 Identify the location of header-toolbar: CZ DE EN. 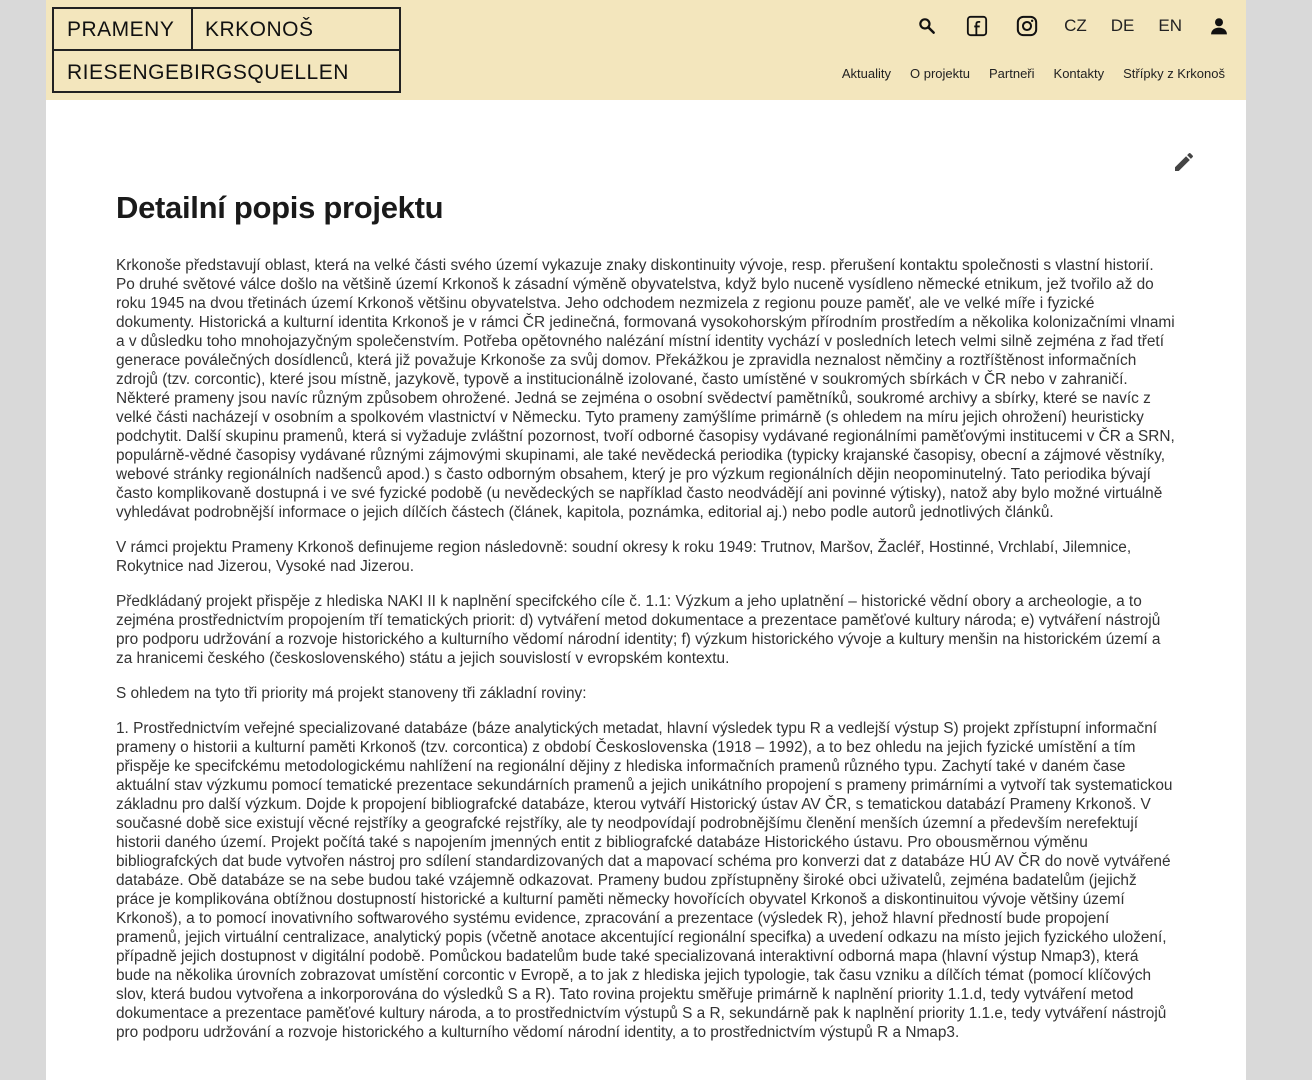
(1061, 26).